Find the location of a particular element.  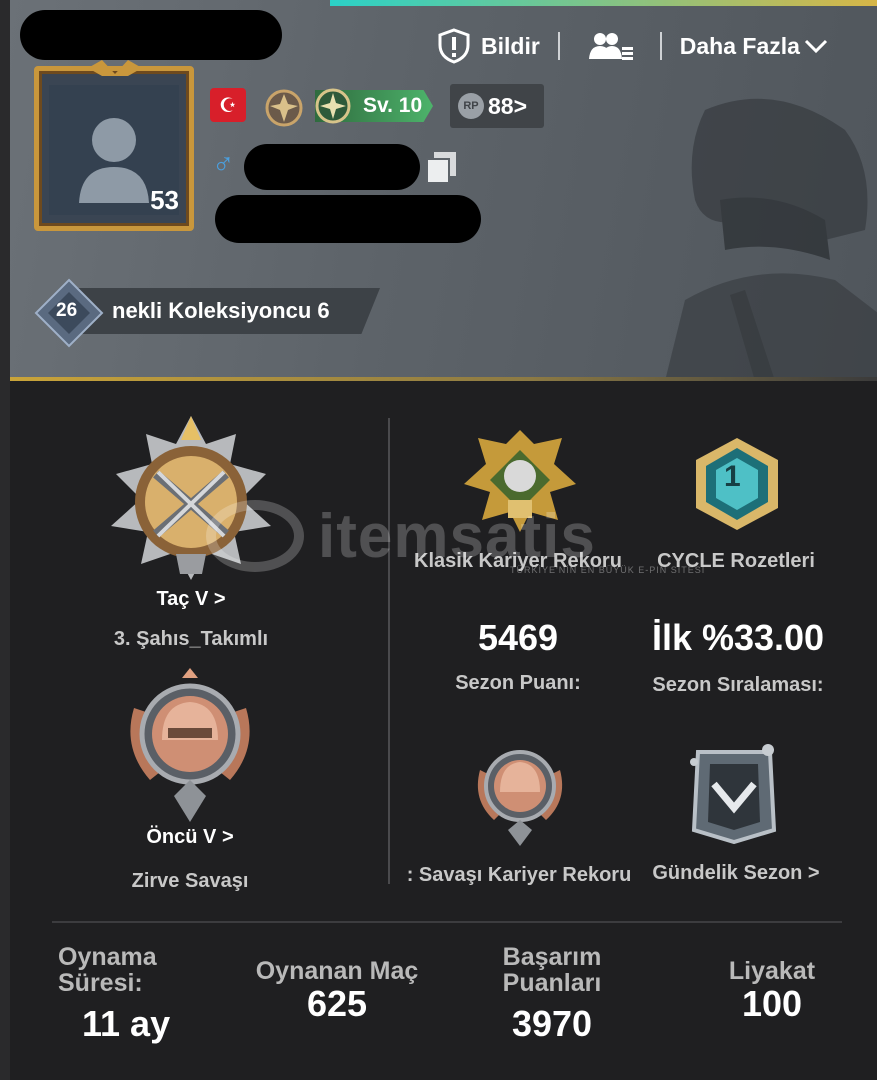

stat-achievement-points: Başarım Puanları 3970 is located at coordinates (552, 994).